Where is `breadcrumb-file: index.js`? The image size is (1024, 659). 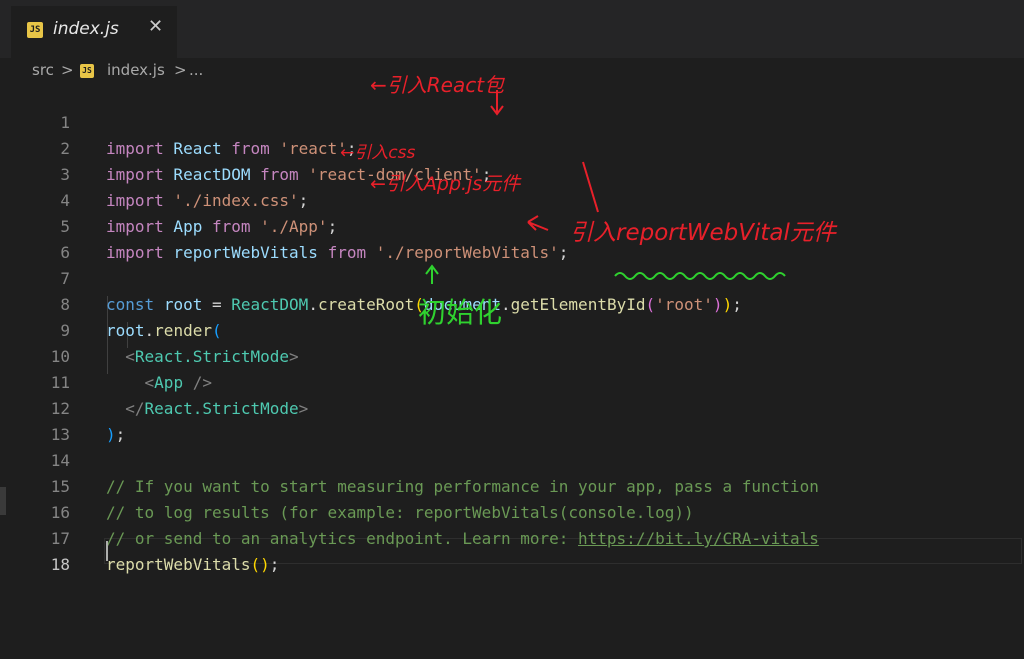 breadcrumb-file: index.js is located at coordinates (136, 70).